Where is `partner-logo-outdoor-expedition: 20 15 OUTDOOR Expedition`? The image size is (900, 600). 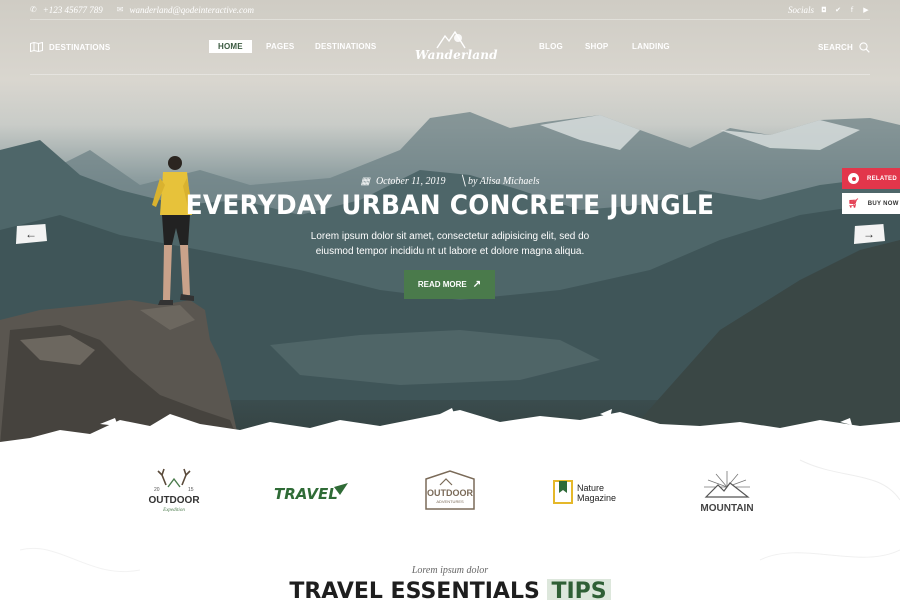 partner-logo-outdoor-expedition: 20 15 OUTDOOR Expedition is located at coordinates (174, 492).